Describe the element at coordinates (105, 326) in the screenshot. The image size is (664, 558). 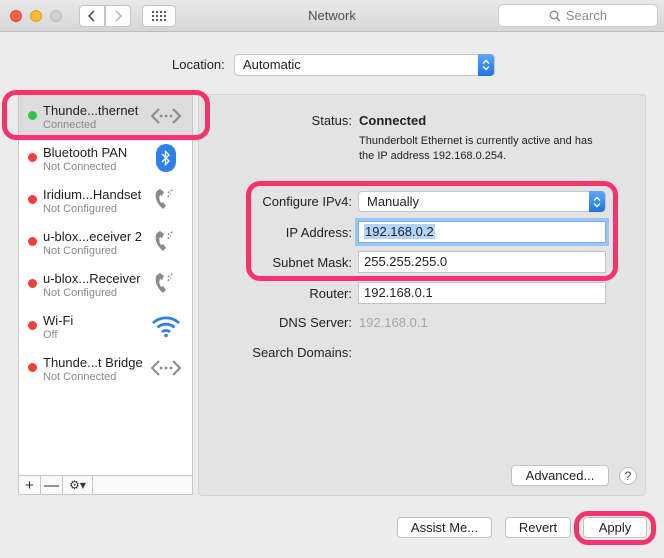
I see `service-item-wi-fi: Wi-Fi Off` at that location.